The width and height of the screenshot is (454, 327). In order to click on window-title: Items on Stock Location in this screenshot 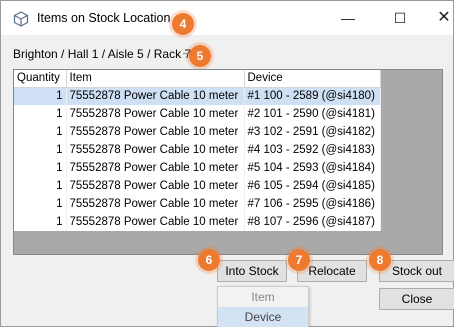, I will do `click(104, 18)`.